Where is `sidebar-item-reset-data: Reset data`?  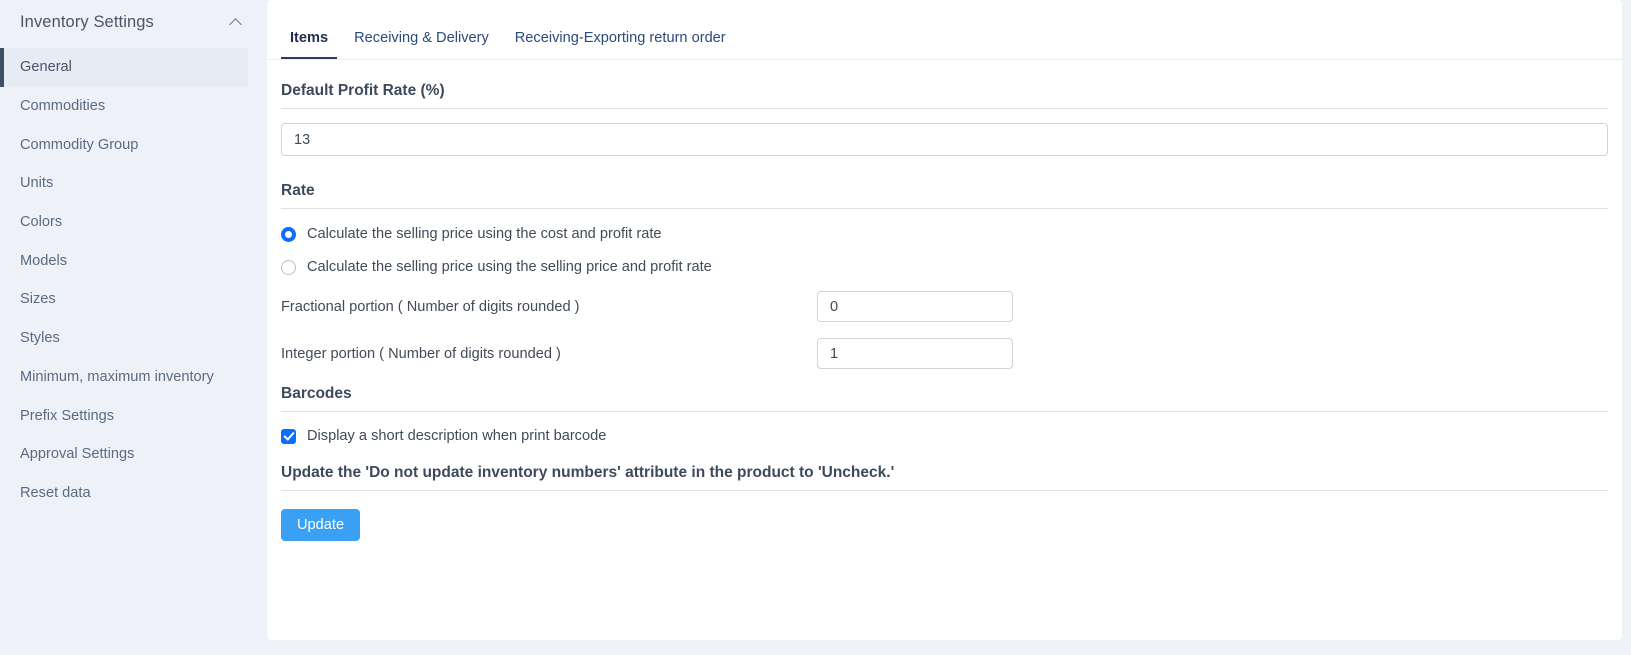 sidebar-item-reset-data: Reset data is located at coordinates (124, 493).